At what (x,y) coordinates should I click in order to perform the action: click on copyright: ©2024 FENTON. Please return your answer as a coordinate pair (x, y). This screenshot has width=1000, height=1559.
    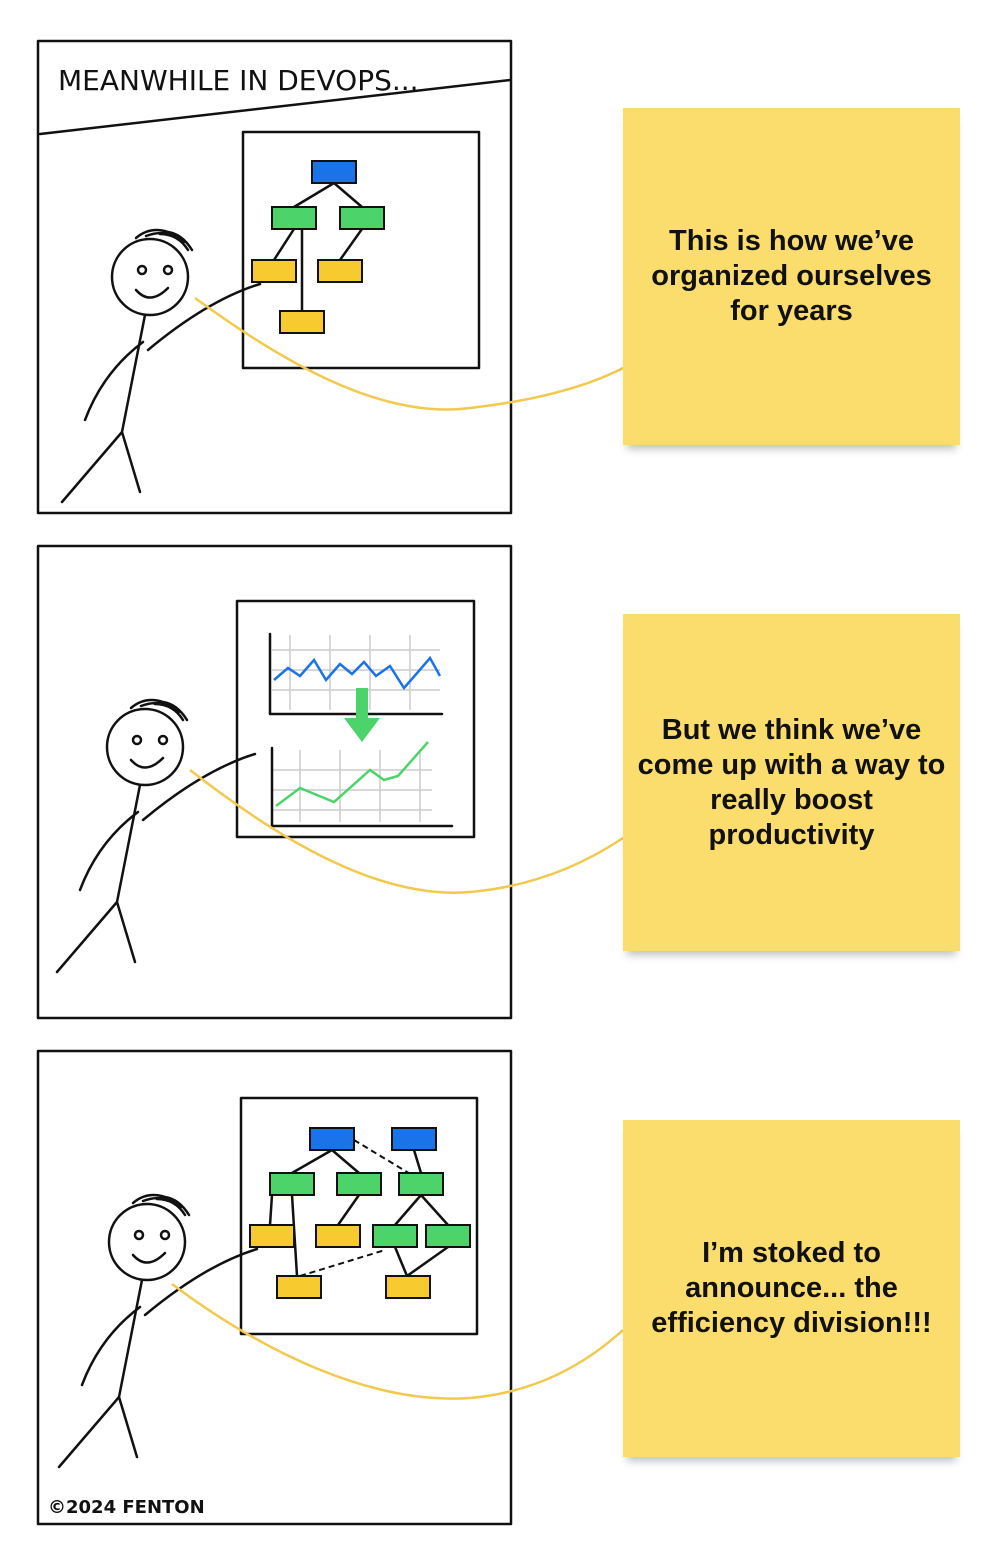
    Looking at the image, I should click on (126, 1507).